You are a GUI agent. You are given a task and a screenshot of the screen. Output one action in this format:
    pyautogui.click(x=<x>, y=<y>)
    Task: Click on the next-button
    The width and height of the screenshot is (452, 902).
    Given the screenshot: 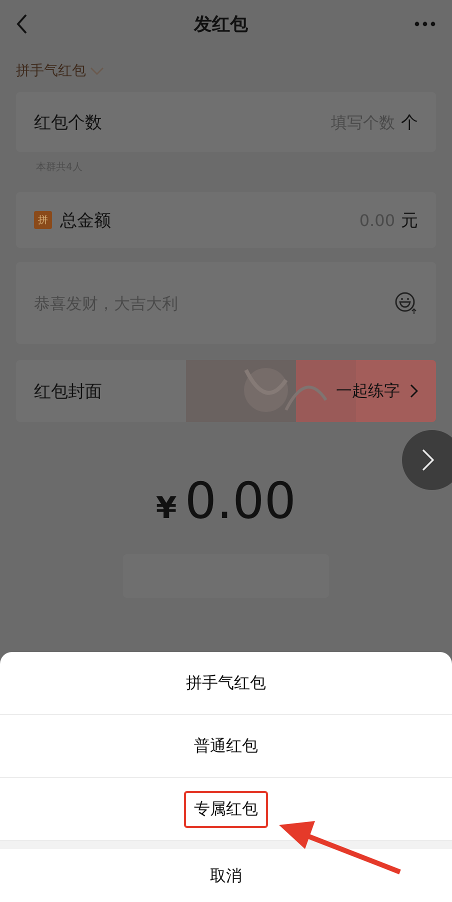 What is the action you would take?
    pyautogui.click(x=427, y=460)
    